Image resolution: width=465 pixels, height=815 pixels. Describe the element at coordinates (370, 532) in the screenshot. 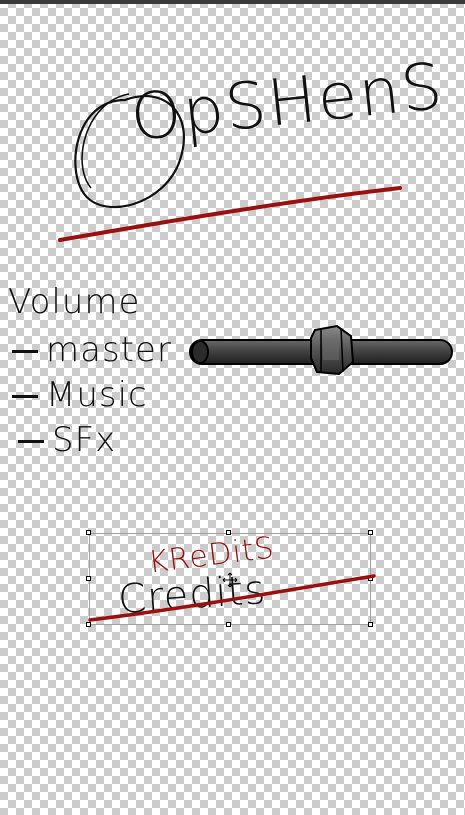

I see `resize-handle-top-right` at that location.